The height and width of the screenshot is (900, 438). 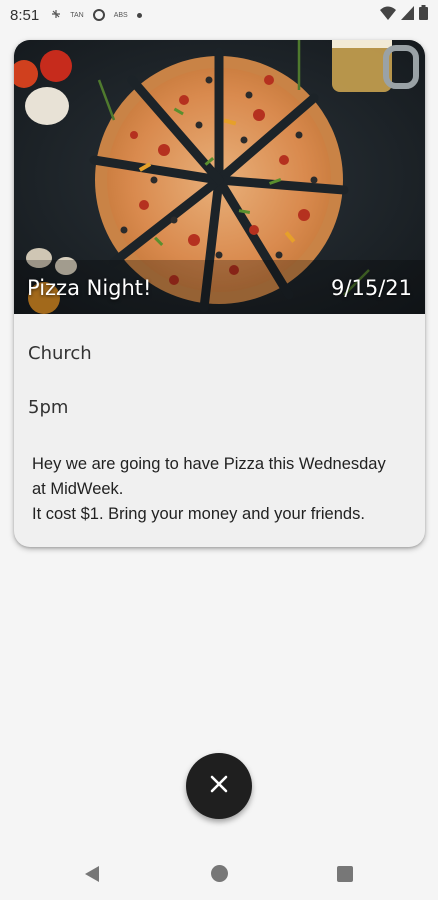 I want to click on back-icon, so click(x=92, y=876).